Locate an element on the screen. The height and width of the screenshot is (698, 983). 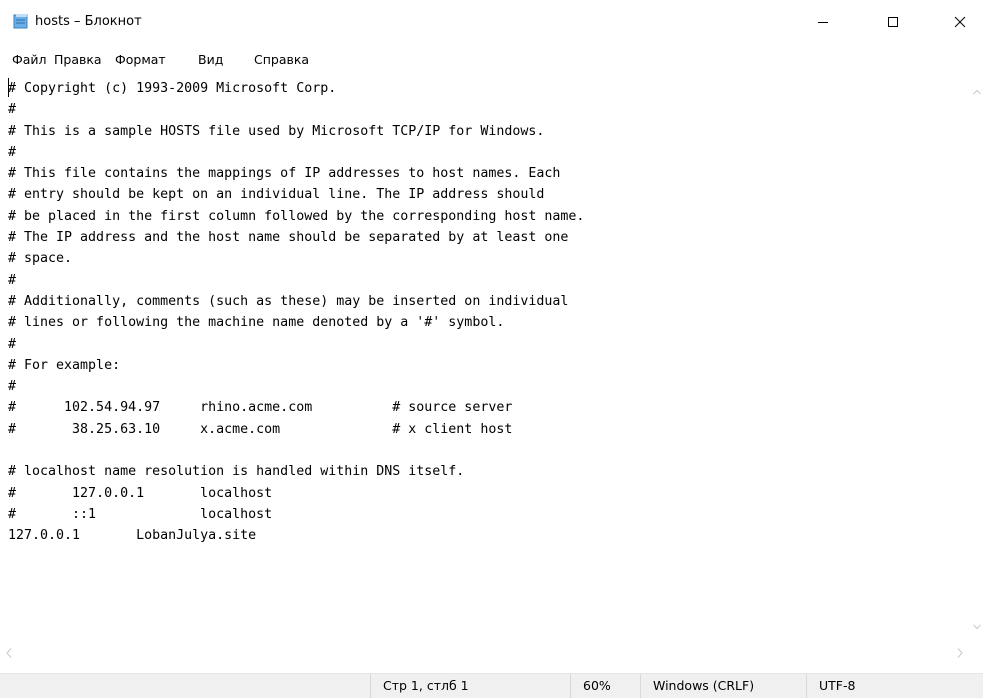
status-line-endings: Windows (CRLF) is located at coordinates (723, 686).